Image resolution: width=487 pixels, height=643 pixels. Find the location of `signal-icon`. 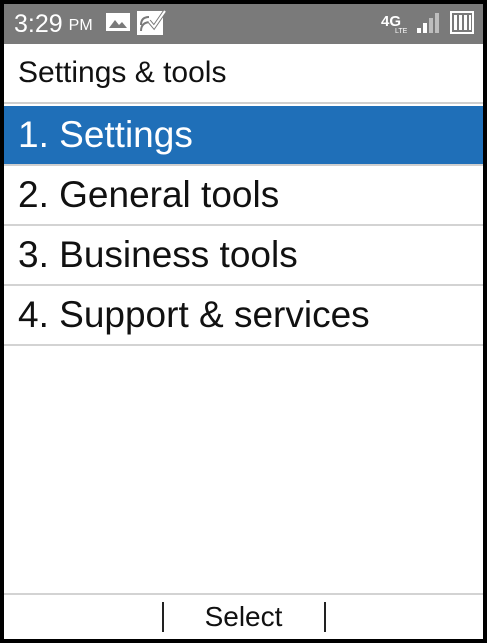

signal-icon is located at coordinates (429, 24).